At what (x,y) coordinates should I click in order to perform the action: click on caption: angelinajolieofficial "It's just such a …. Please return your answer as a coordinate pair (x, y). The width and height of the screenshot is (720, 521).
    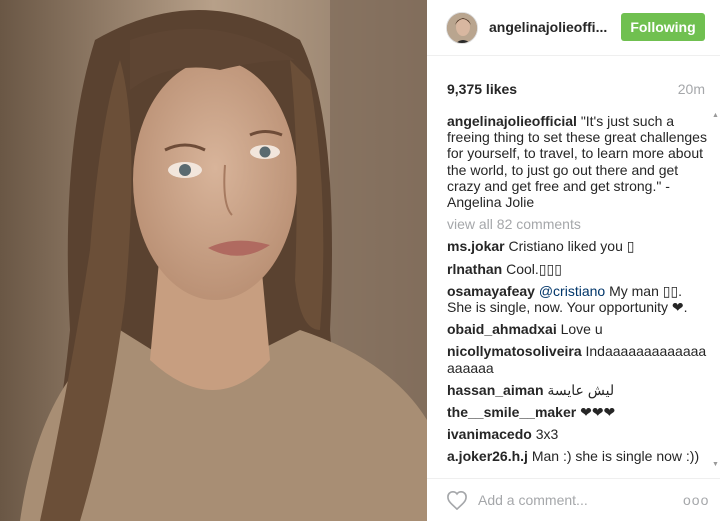
    Looking at the image, I should click on (577, 161).